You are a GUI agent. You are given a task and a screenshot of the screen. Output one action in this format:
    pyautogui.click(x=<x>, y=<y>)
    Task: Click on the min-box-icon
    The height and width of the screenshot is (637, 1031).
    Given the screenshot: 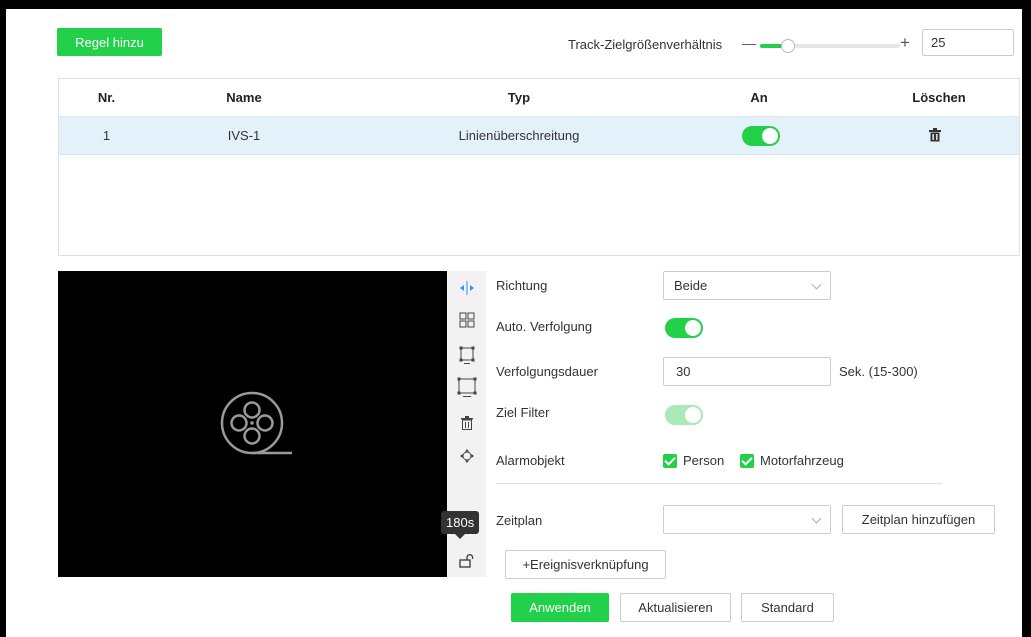 What is the action you would take?
    pyautogui.click(x=466, y=357)
    